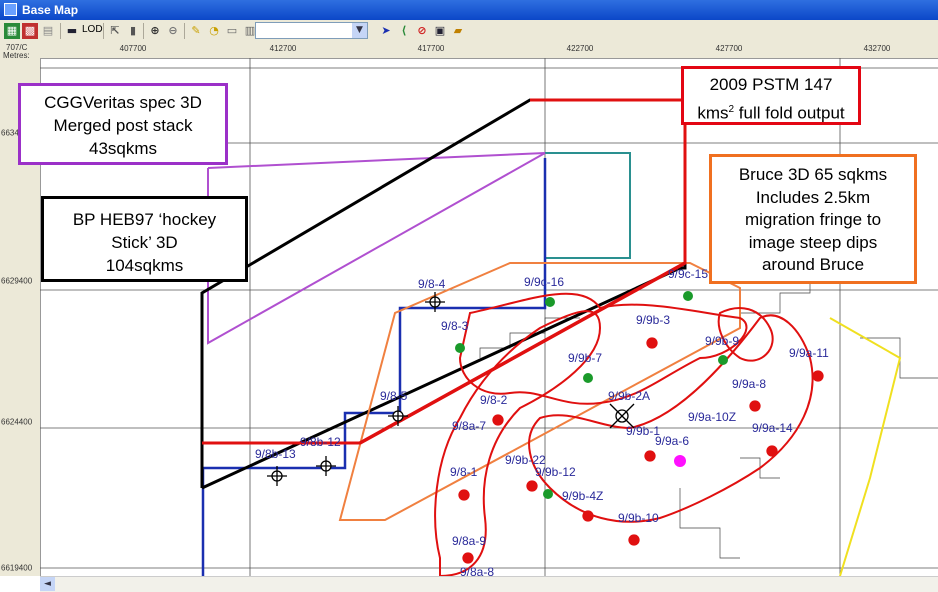  Describe the element at coordinates (376, 248) in the screenshot. I see `cgg-survey-outline` at that location.